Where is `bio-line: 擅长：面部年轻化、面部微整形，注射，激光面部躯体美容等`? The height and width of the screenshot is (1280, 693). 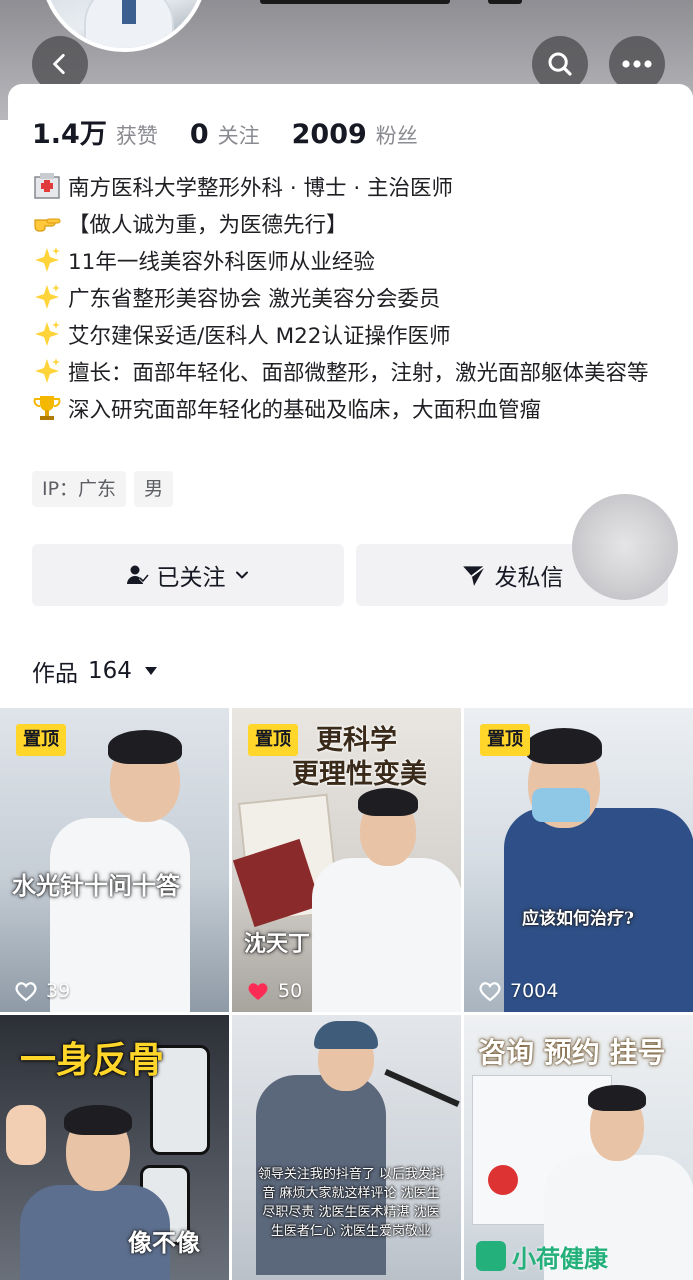 bio-line: 擅长：面部年轻化、面部微整形，注射，激光面部躯体美容等 is located at coordinates (352, 373).